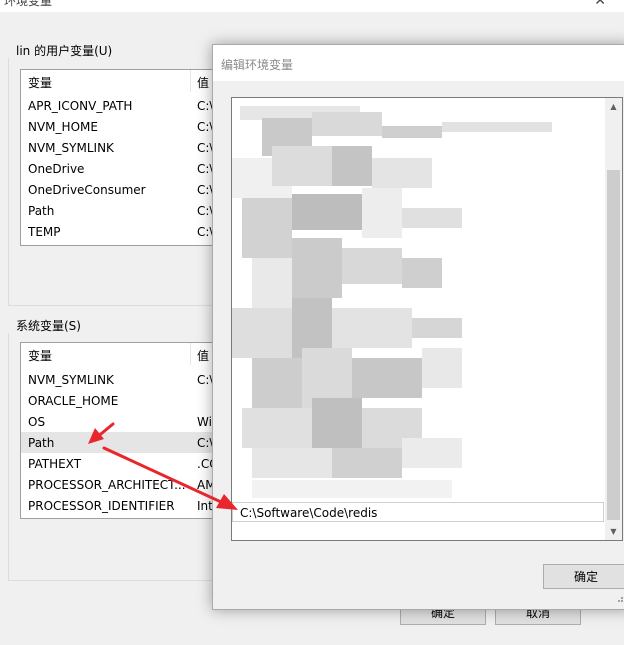 This screenshot has width=624, height=645. Describe the element at coordinates (87, 190) in the screenshot. I see `row-name: OneDriveConsumer` at that location.